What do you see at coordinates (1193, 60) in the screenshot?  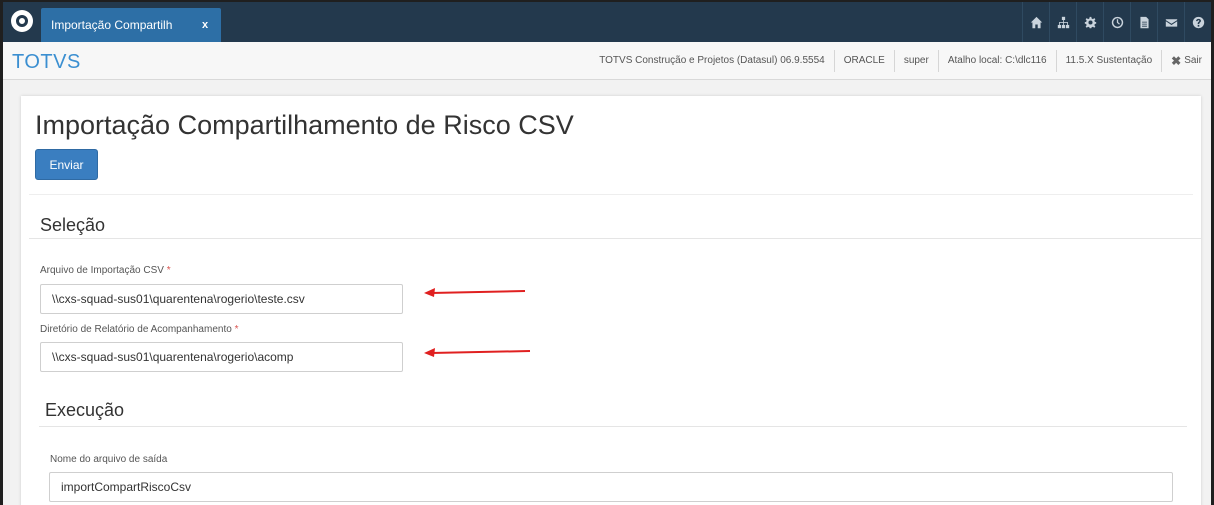 I see `exit-label: Sair` at bounding box center [1193, 60].